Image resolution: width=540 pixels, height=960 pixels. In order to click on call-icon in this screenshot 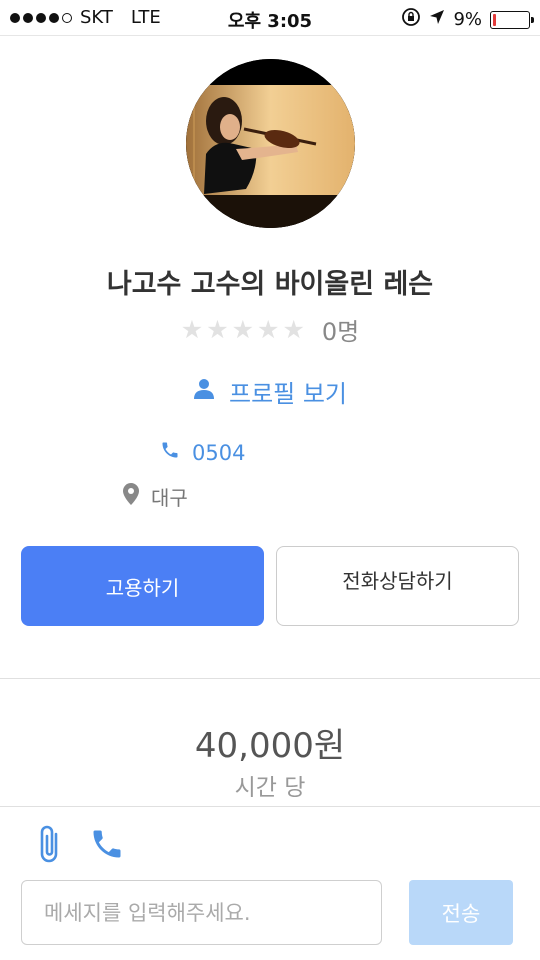, I will do `click(107, 846)`.